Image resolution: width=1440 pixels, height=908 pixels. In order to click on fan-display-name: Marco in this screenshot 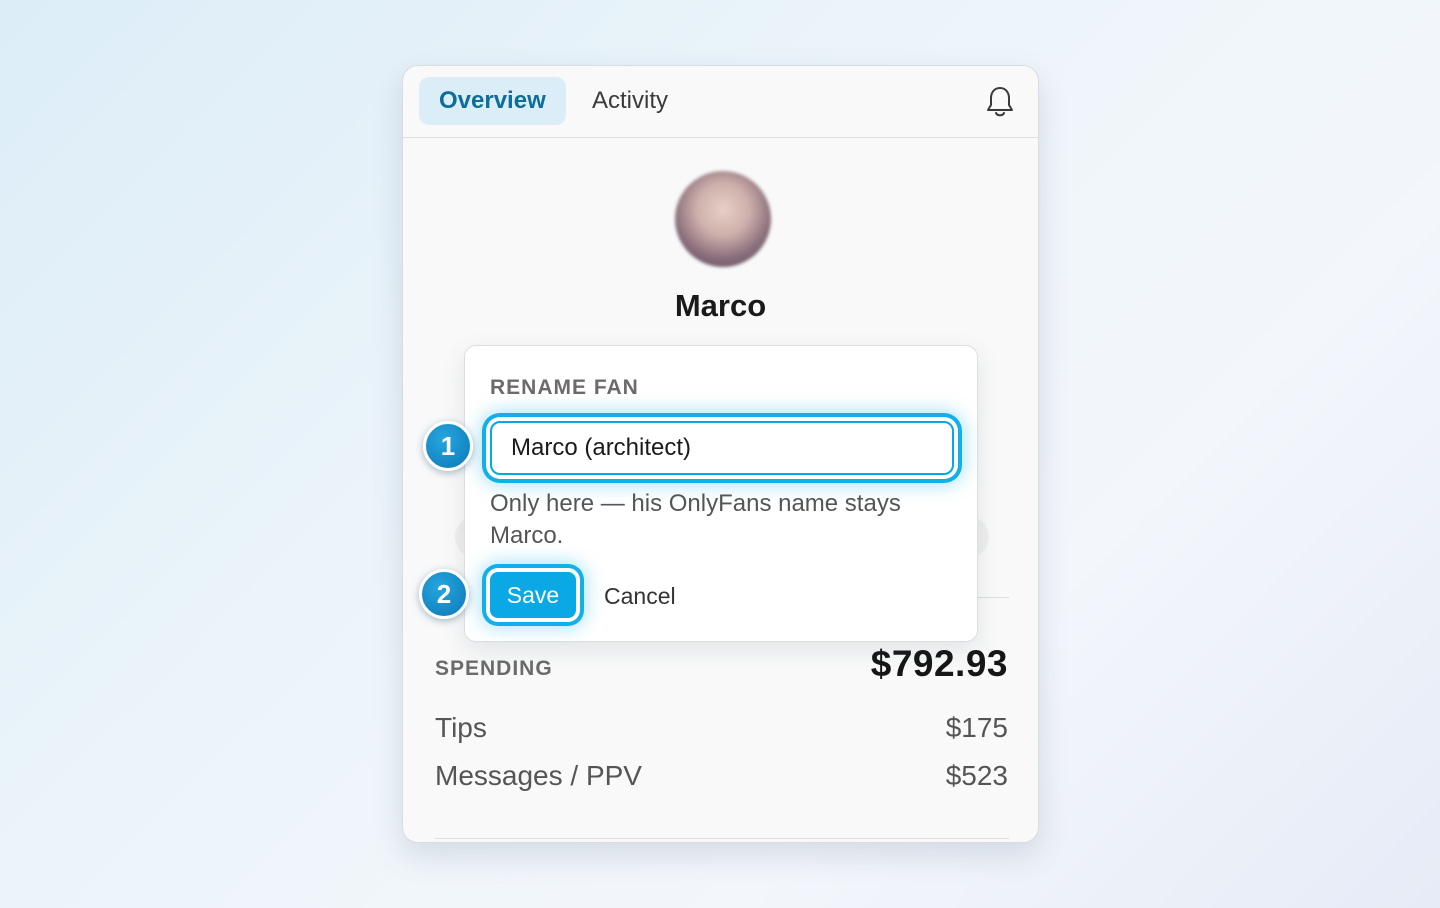, I will do `click(720, 305)`.